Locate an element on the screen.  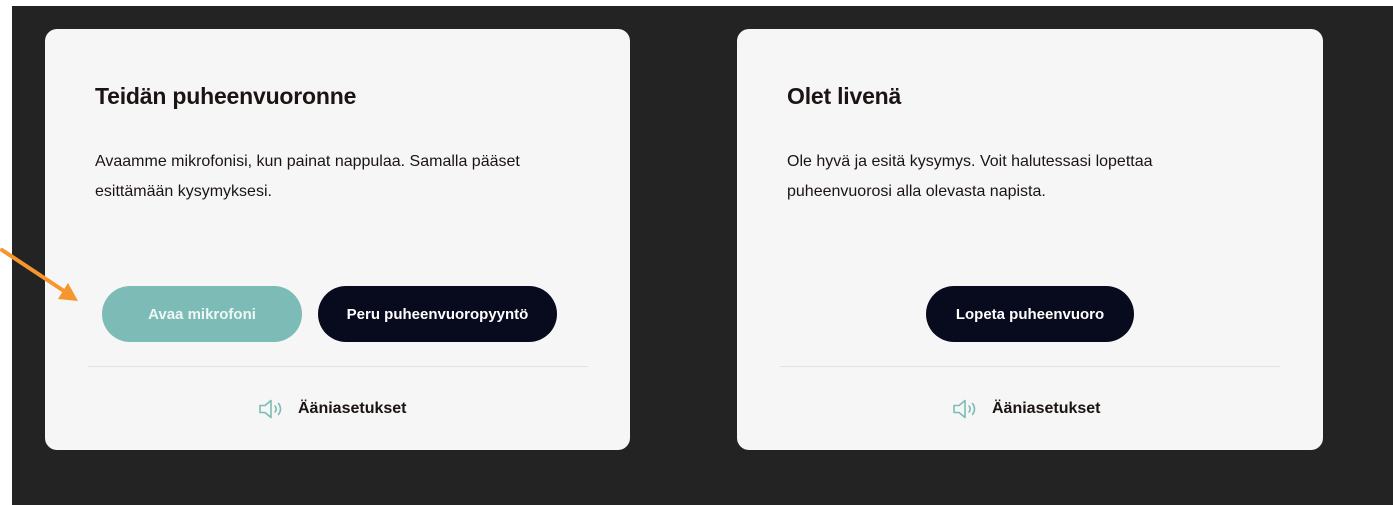
card-title: Teidän puheenvuoronne is located at coordinates (226, 96).